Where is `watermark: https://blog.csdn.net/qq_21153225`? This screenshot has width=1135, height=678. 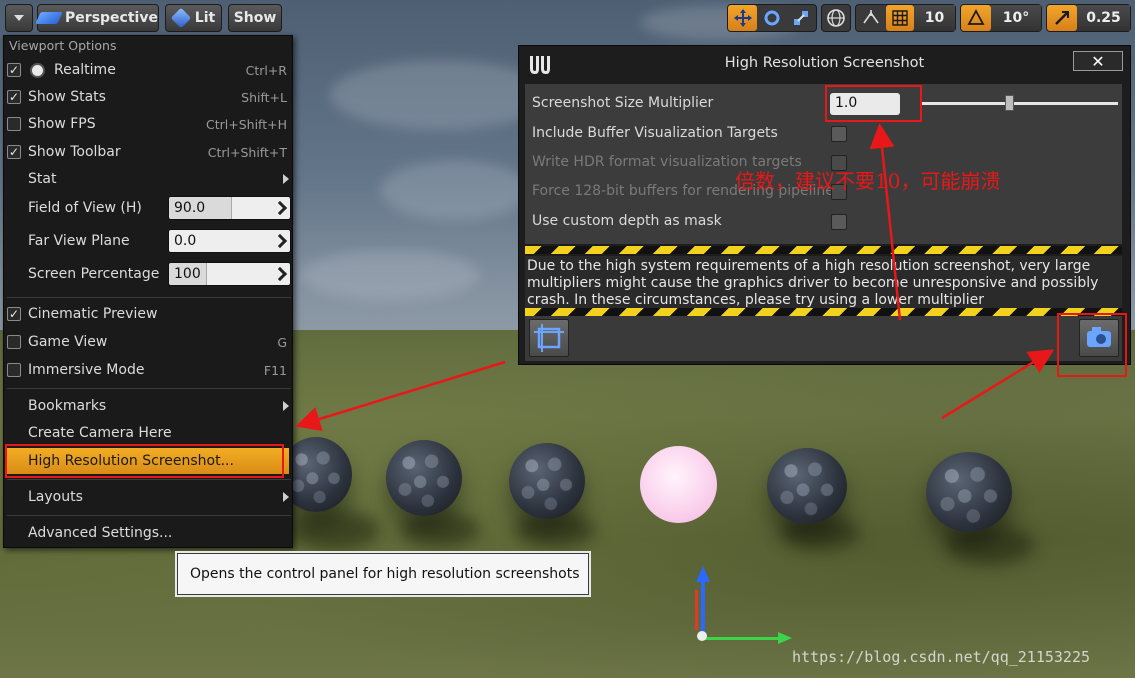
watermark: https://blog.csdn.net/qq_21153225 is located at coordinates (941, 657).